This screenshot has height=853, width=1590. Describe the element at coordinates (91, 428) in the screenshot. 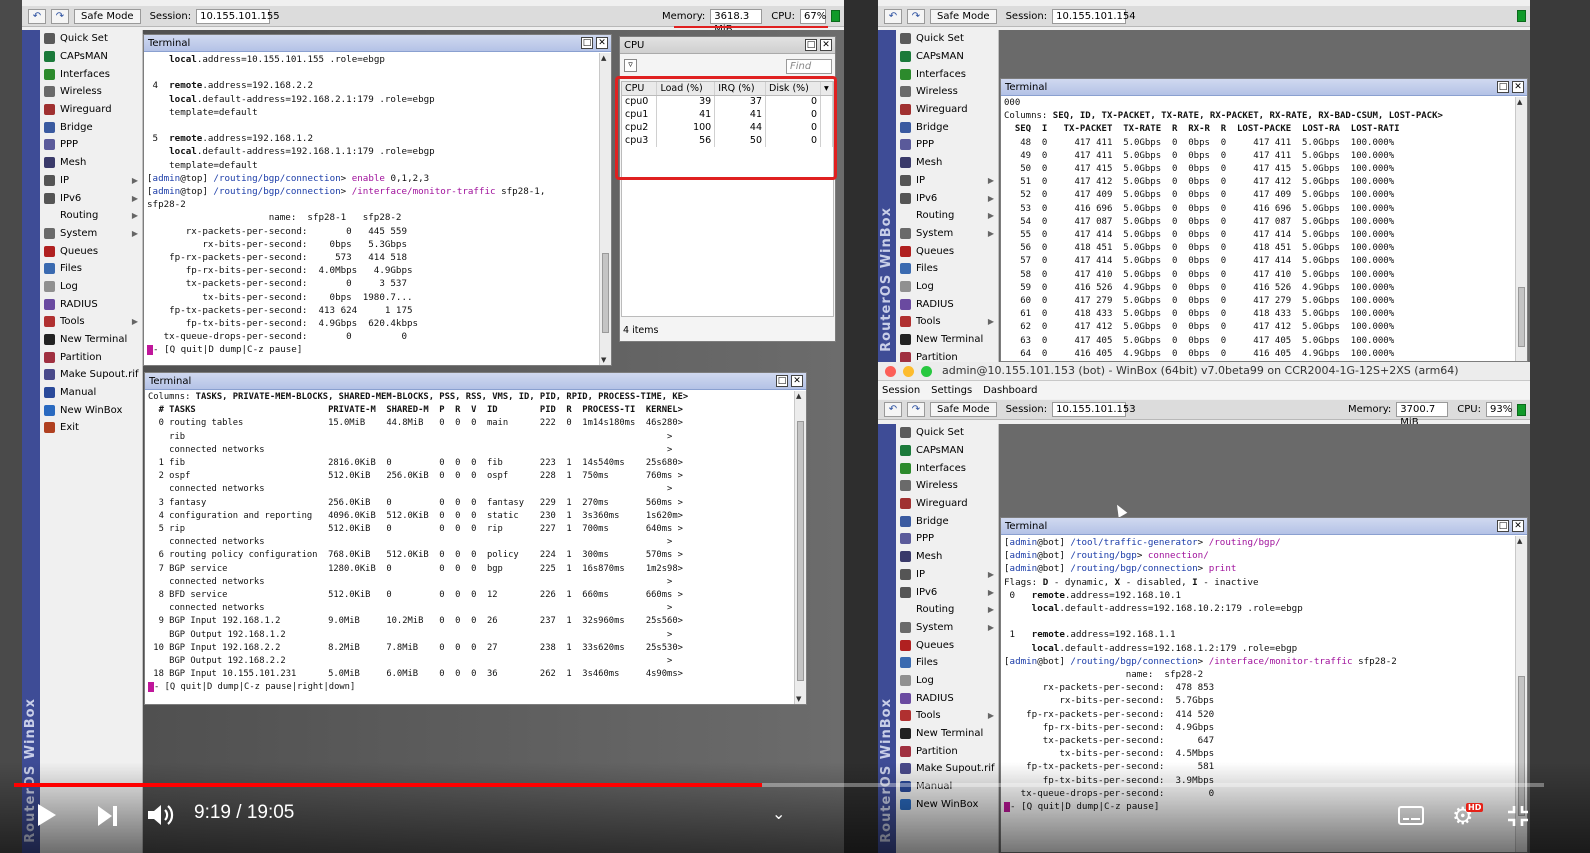

I see `menu-item-exit: Exit` at that location.